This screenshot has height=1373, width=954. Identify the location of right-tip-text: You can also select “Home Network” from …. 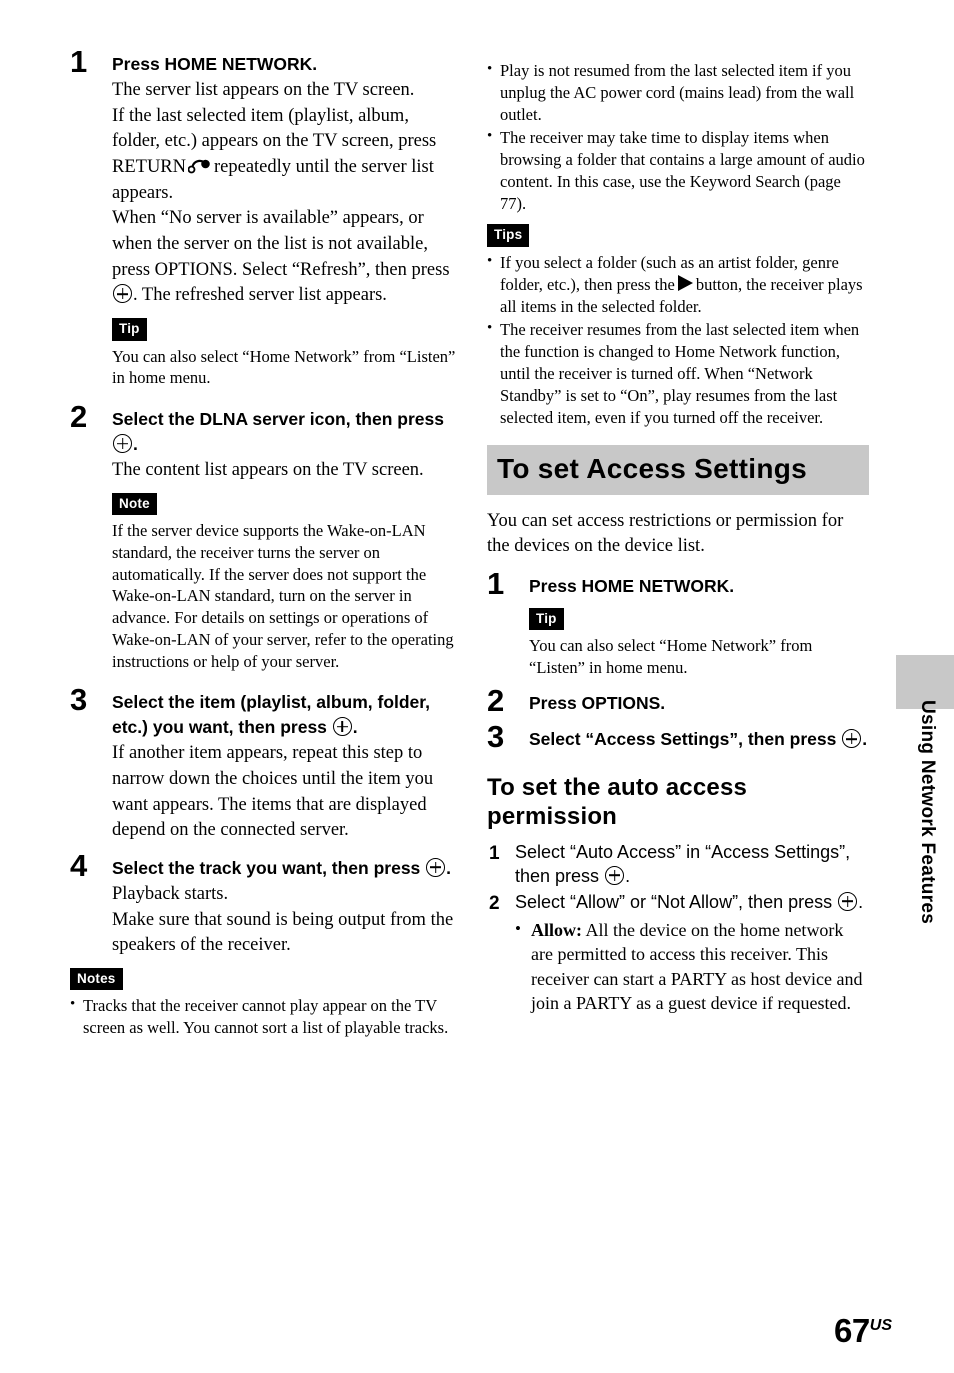
(671, 656).